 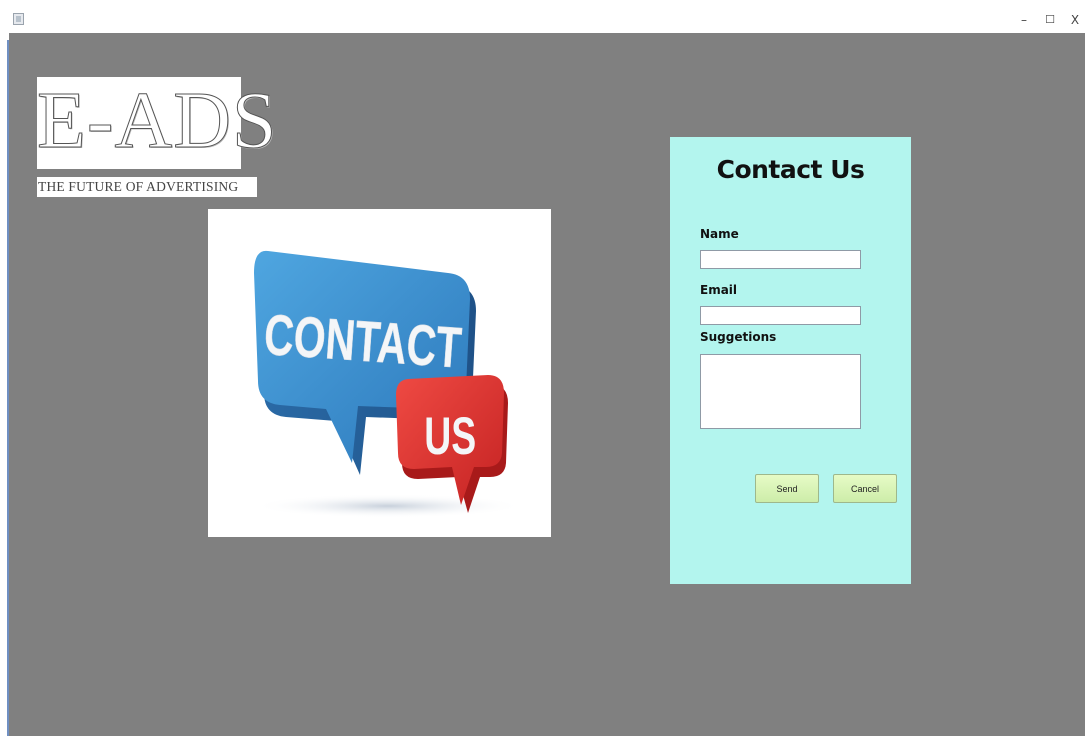 I want to click on logo-title: E-ADS, so click(x=157, y=121).